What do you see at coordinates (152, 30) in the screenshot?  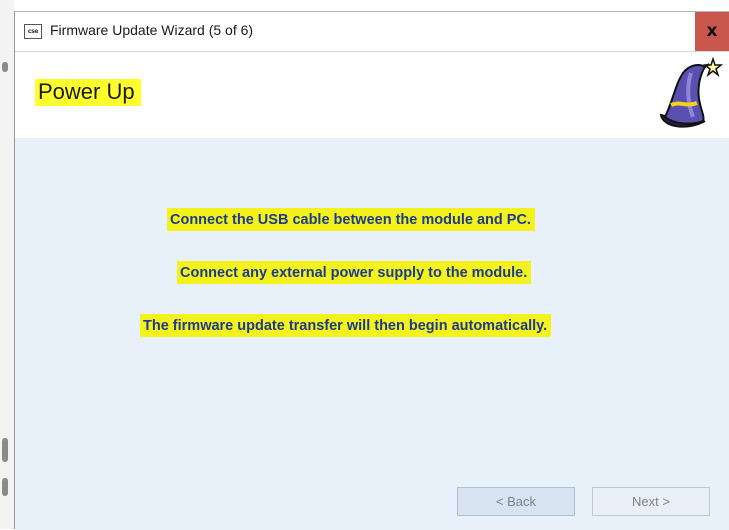 I see `window-title: Firmware Update Wizard (5 of 6)` at bounding box center [152, 30].